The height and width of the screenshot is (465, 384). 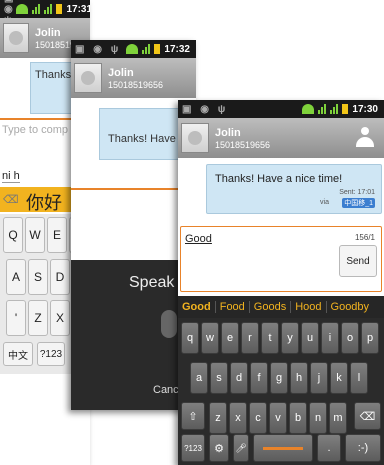 I want to click on key-o: o, so click(x=350, y=338).